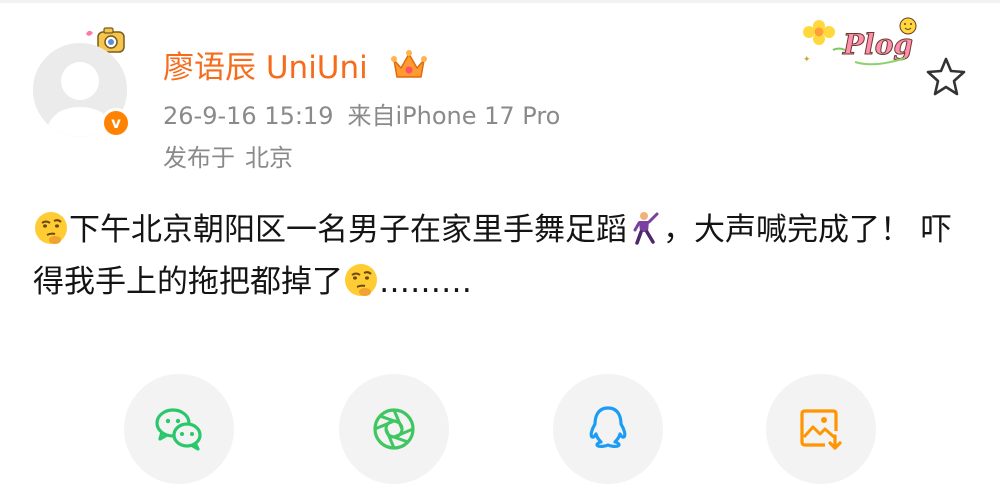  I want to click on share-qq-button, so click(608, 429).